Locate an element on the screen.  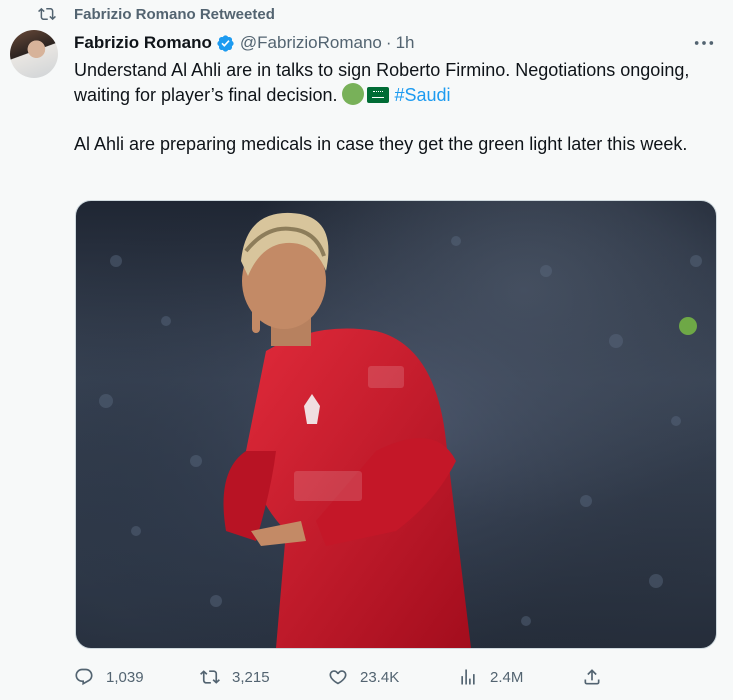
reply-icon is located at coordinates (84, 677).